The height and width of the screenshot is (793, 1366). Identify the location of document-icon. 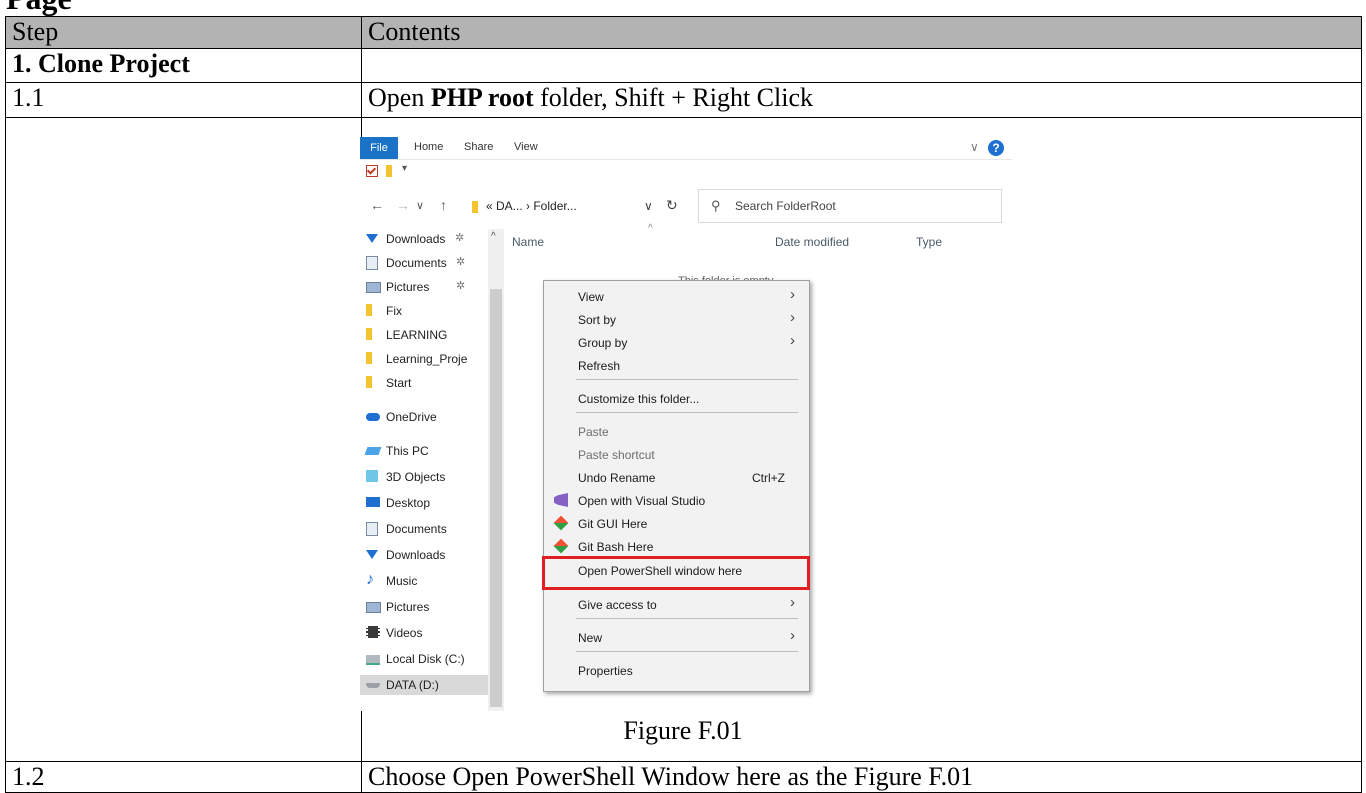
(372, 263).